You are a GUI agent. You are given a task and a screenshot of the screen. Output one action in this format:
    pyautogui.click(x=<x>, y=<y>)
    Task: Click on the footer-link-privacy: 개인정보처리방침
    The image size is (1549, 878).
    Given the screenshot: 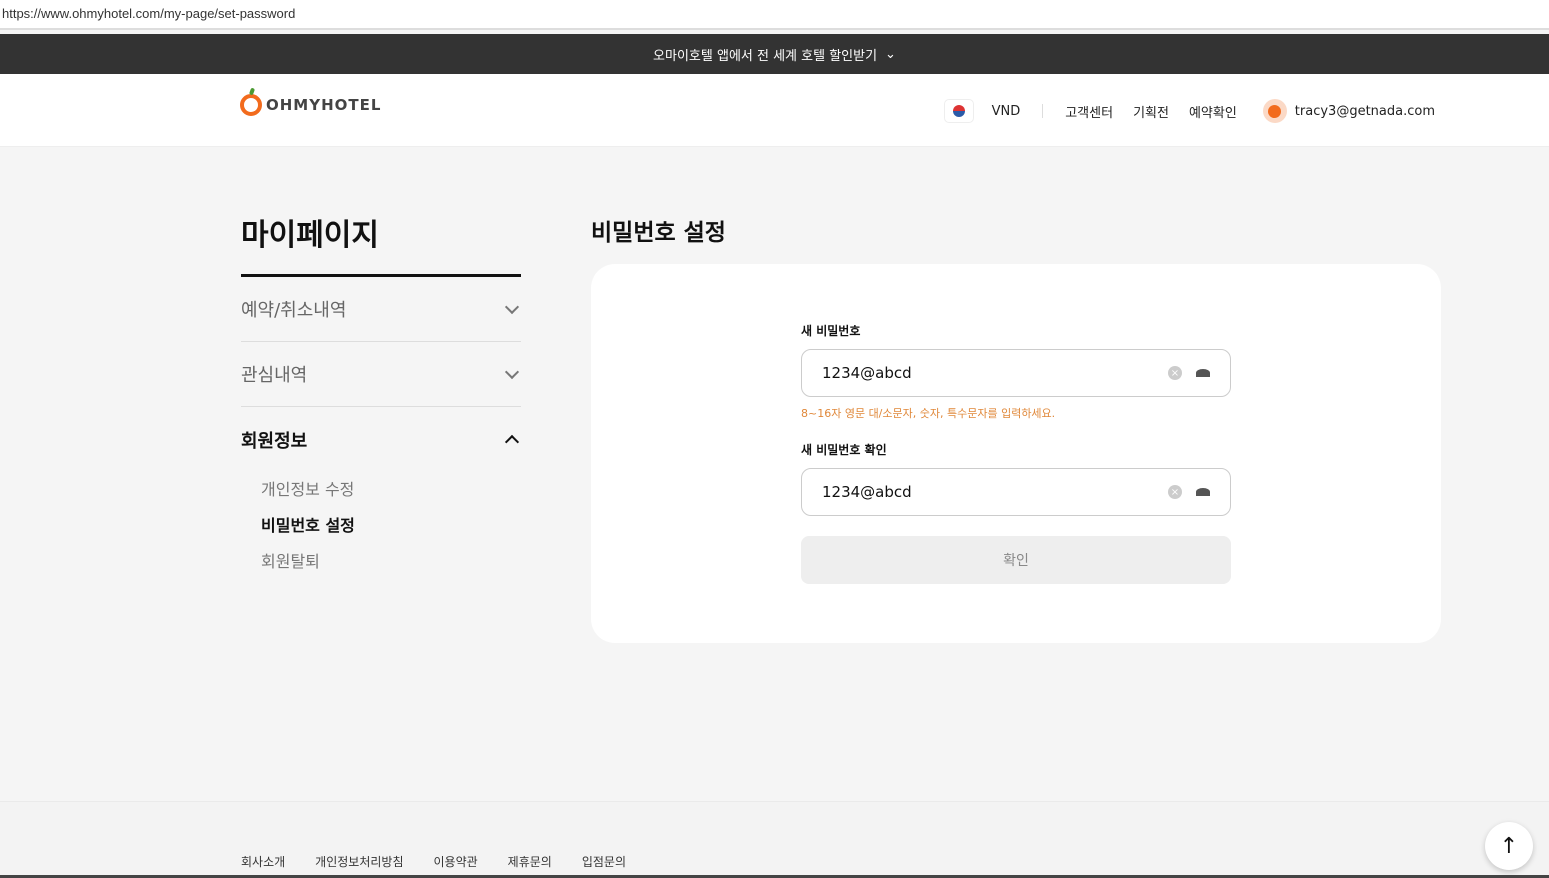 What is the action you would take?
    pyautogui.click(x=359, y=861)
    